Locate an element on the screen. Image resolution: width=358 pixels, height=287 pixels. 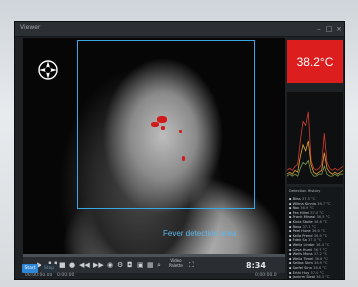
camera-icon: ◘ is located at coordinates (130, 265).